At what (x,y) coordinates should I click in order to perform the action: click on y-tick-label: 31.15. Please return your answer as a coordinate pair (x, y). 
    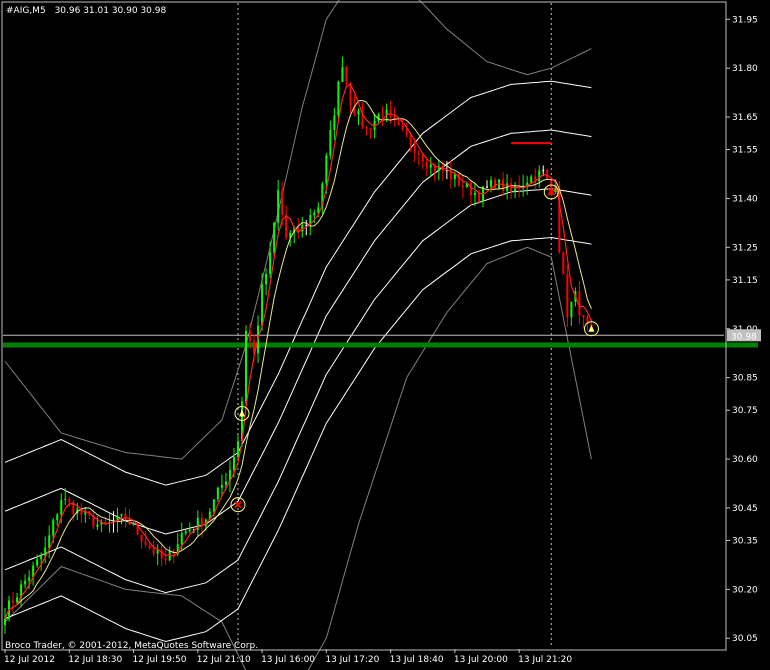
    Looking at the image, I should click on (745, 281).